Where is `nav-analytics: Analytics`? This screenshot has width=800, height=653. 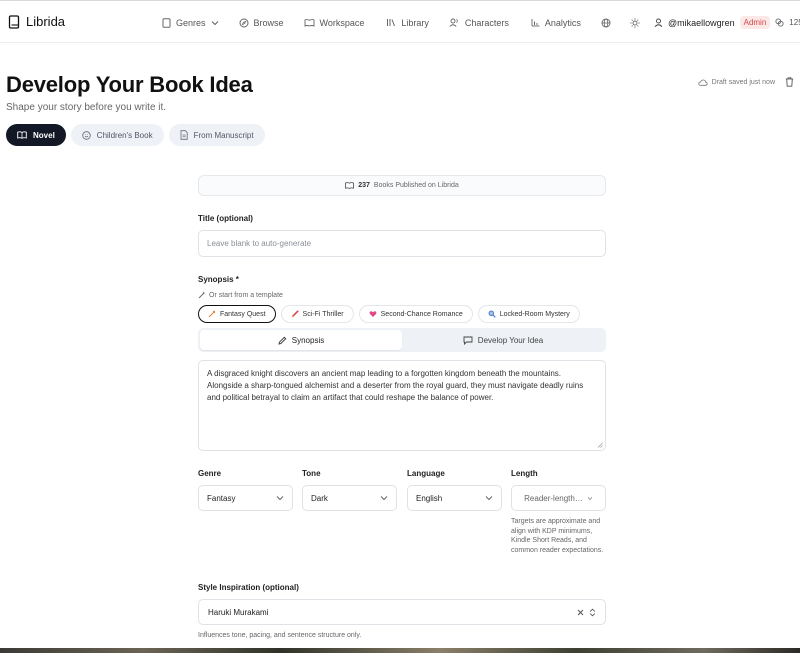
nav-analytics: Analytics is located at coordinates (556, 23).